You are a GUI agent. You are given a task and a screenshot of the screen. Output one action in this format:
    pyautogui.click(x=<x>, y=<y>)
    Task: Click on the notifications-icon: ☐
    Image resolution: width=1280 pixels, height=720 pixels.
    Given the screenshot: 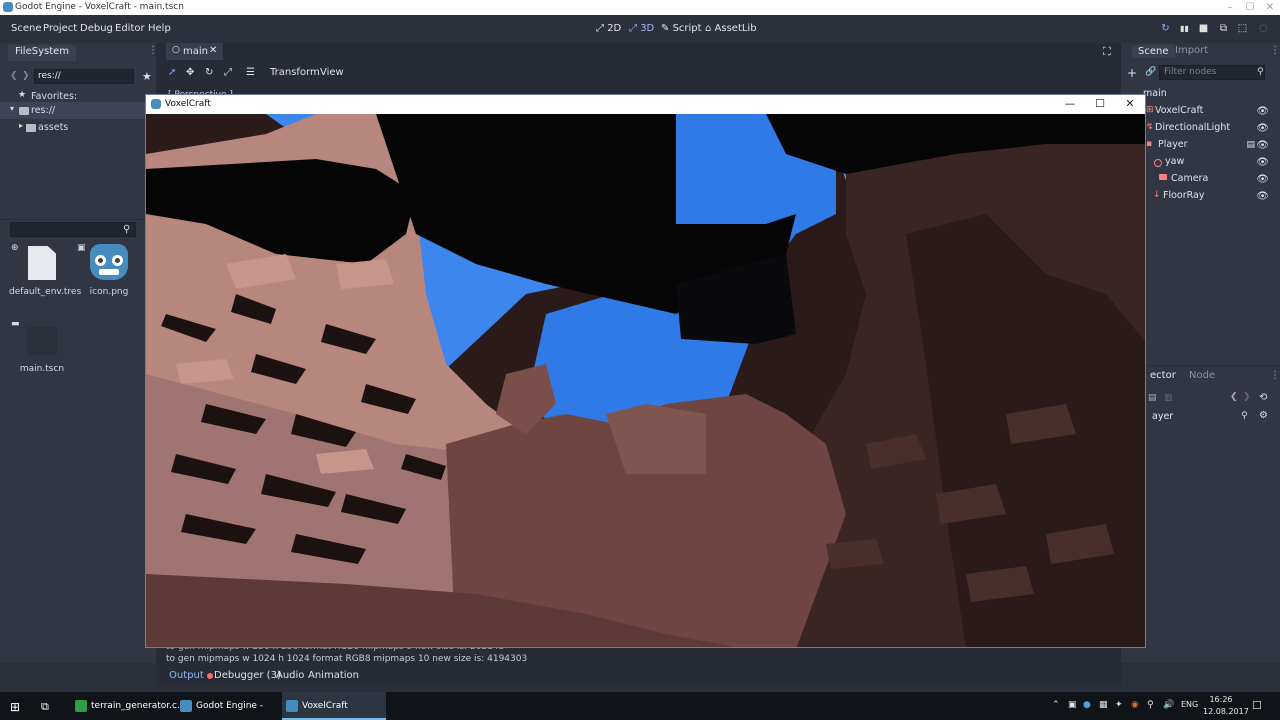 What is the action you would take?
    pyautogui.click(x=1257, y=705)
    